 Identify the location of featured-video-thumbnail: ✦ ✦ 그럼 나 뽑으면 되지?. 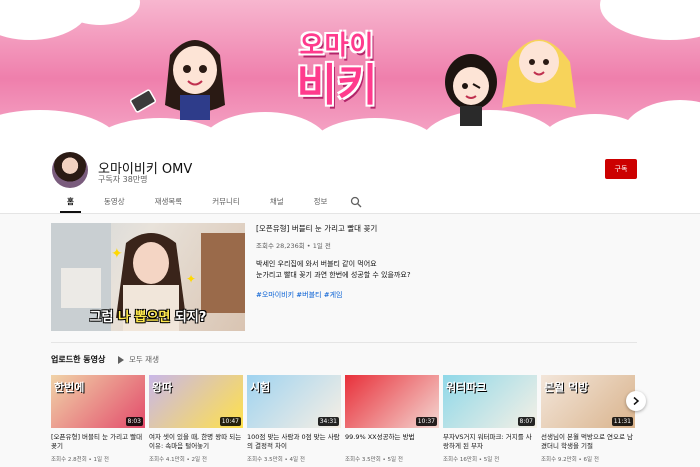
(148, 277).